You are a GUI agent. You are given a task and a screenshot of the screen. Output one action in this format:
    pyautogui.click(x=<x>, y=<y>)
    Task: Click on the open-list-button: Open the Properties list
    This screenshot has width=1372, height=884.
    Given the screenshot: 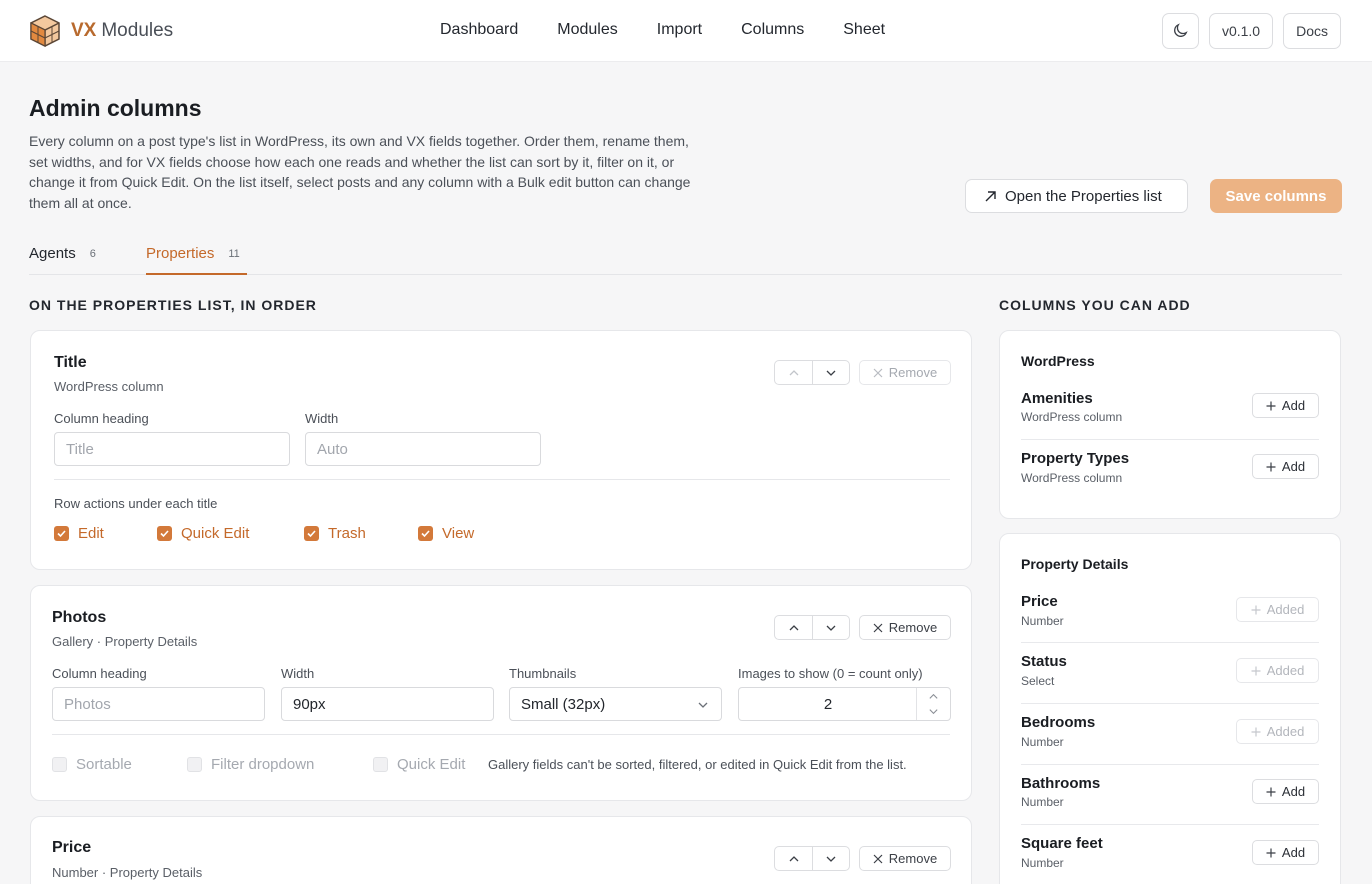 What is the action you would take?
    pyautogui.click(x=1076, y=196)
    